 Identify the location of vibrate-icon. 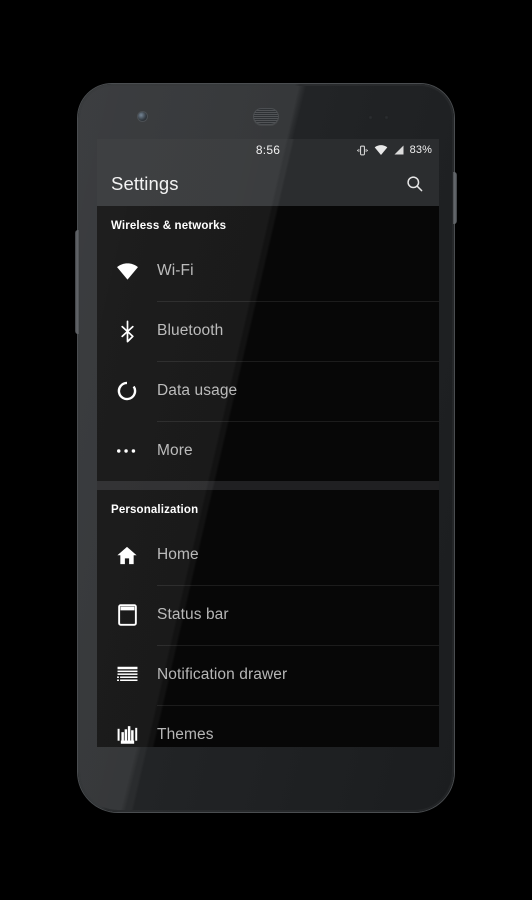
(362, 150).